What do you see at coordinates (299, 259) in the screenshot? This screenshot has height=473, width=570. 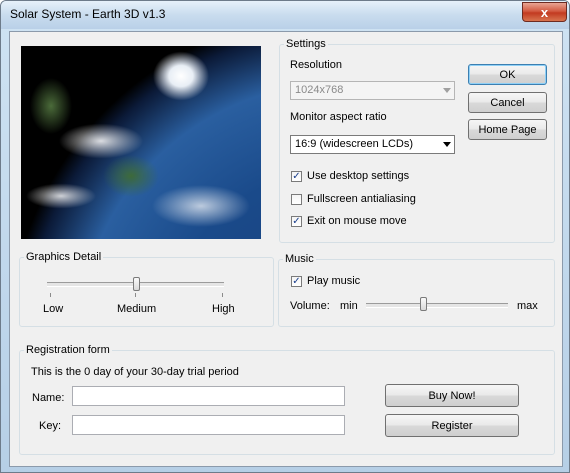 I see `music-group-label: Music` at bounding box center [299, 259].